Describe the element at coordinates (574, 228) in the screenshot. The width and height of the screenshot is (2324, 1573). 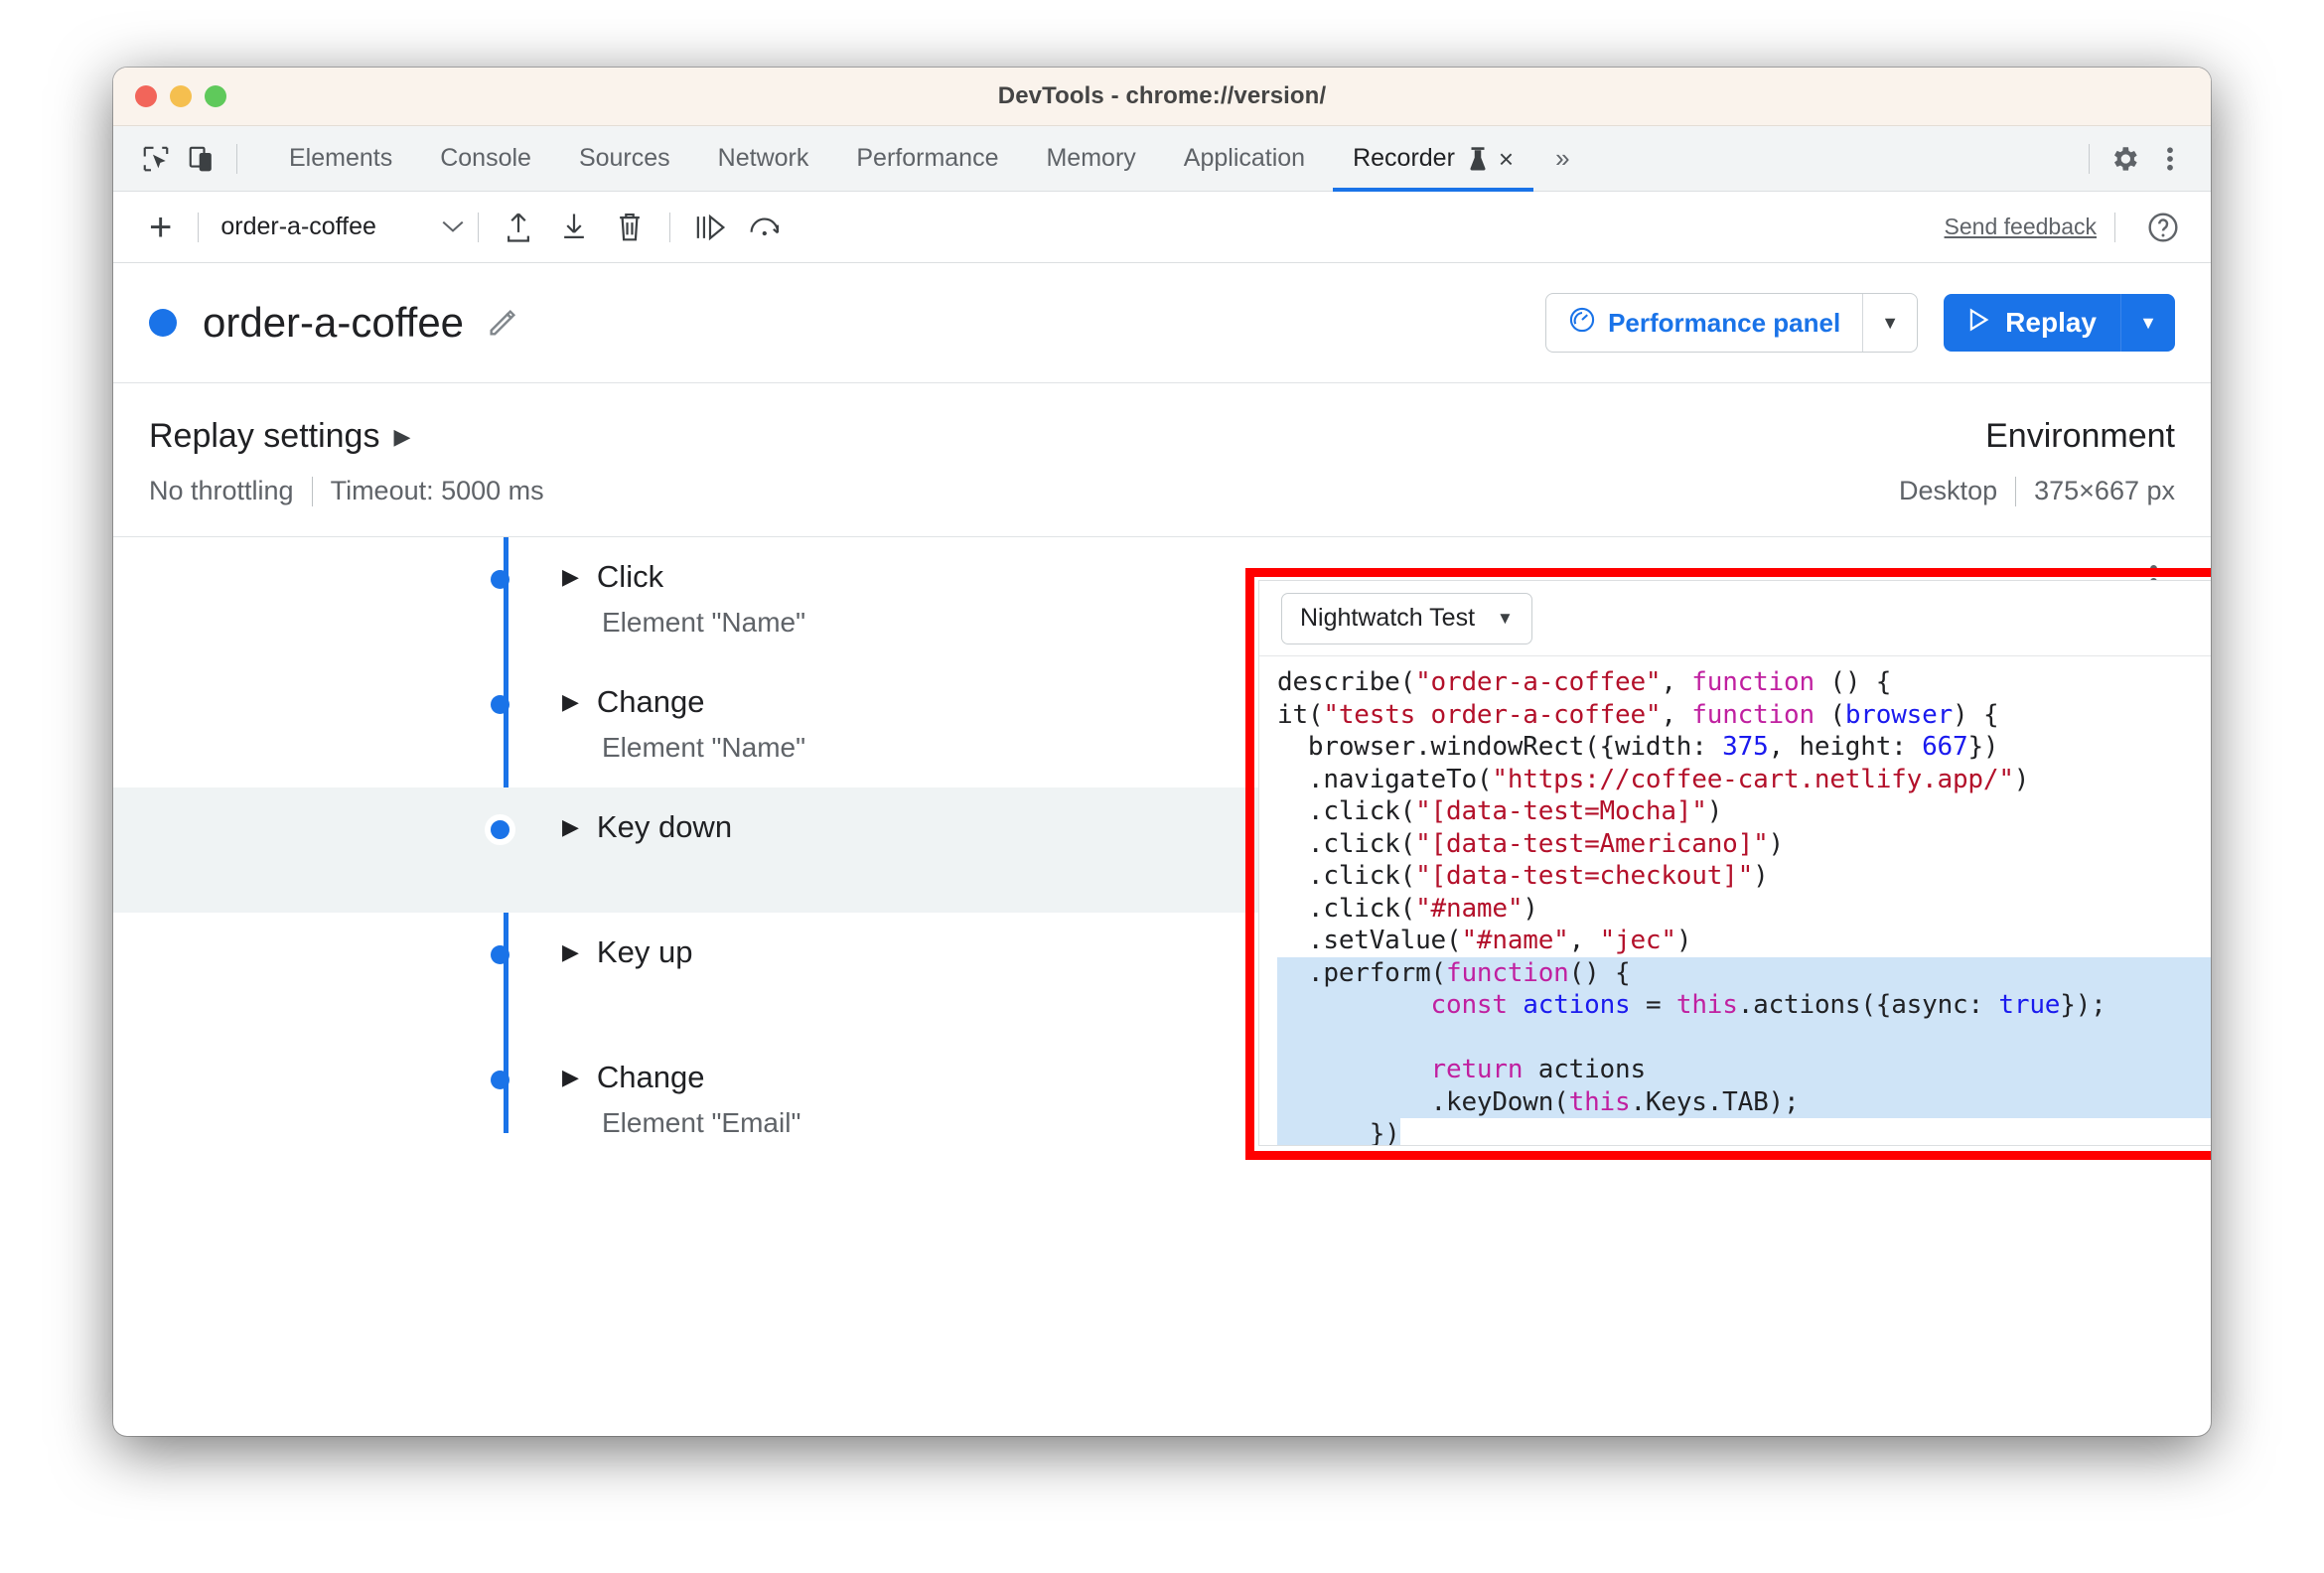
I see `download-icon` at that location.